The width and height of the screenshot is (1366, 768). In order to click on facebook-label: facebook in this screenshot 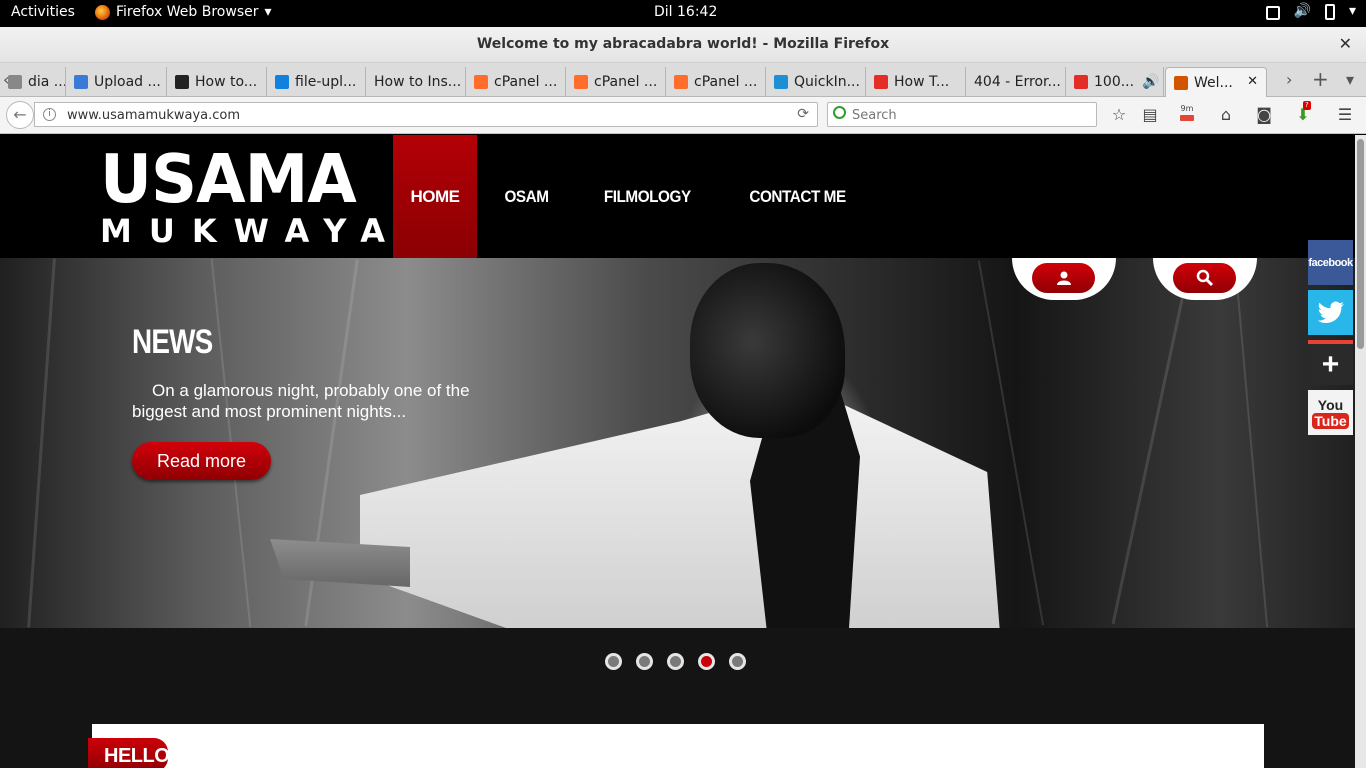, I will do `click(1330, 262)`.